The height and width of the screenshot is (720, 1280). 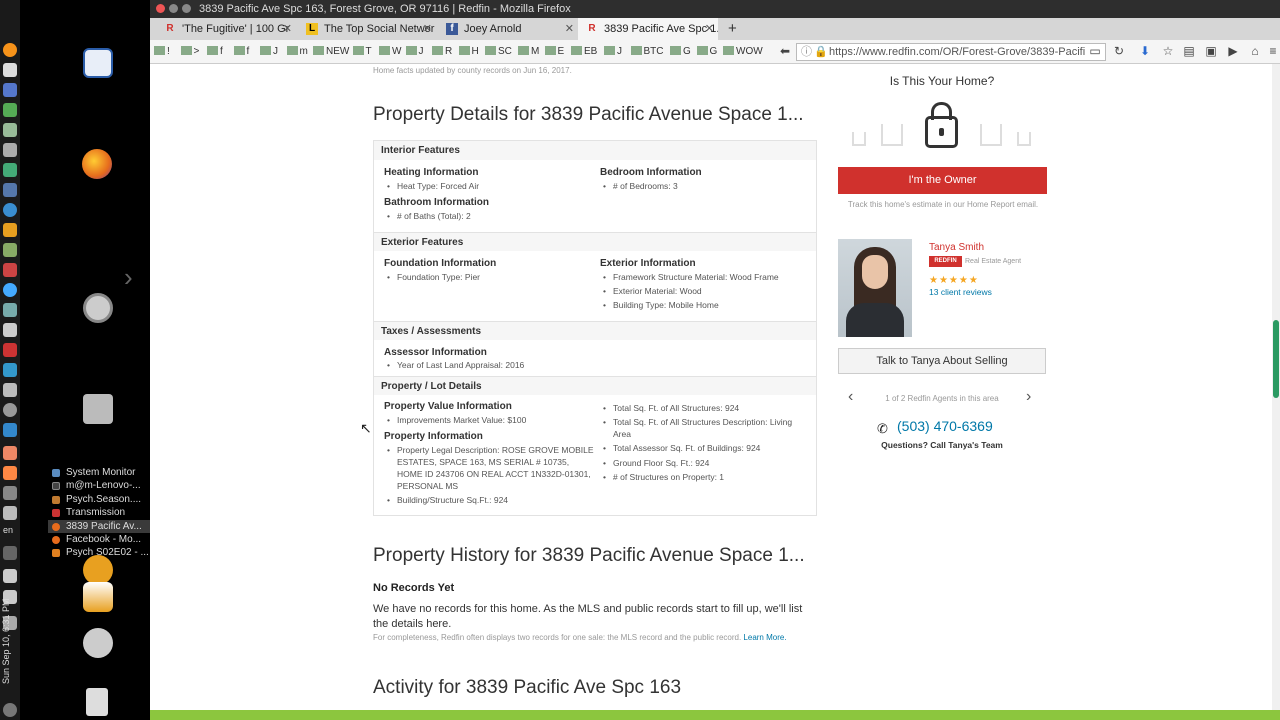 I want to click on reader-icon: ▭, so click(x=1095, y=51).